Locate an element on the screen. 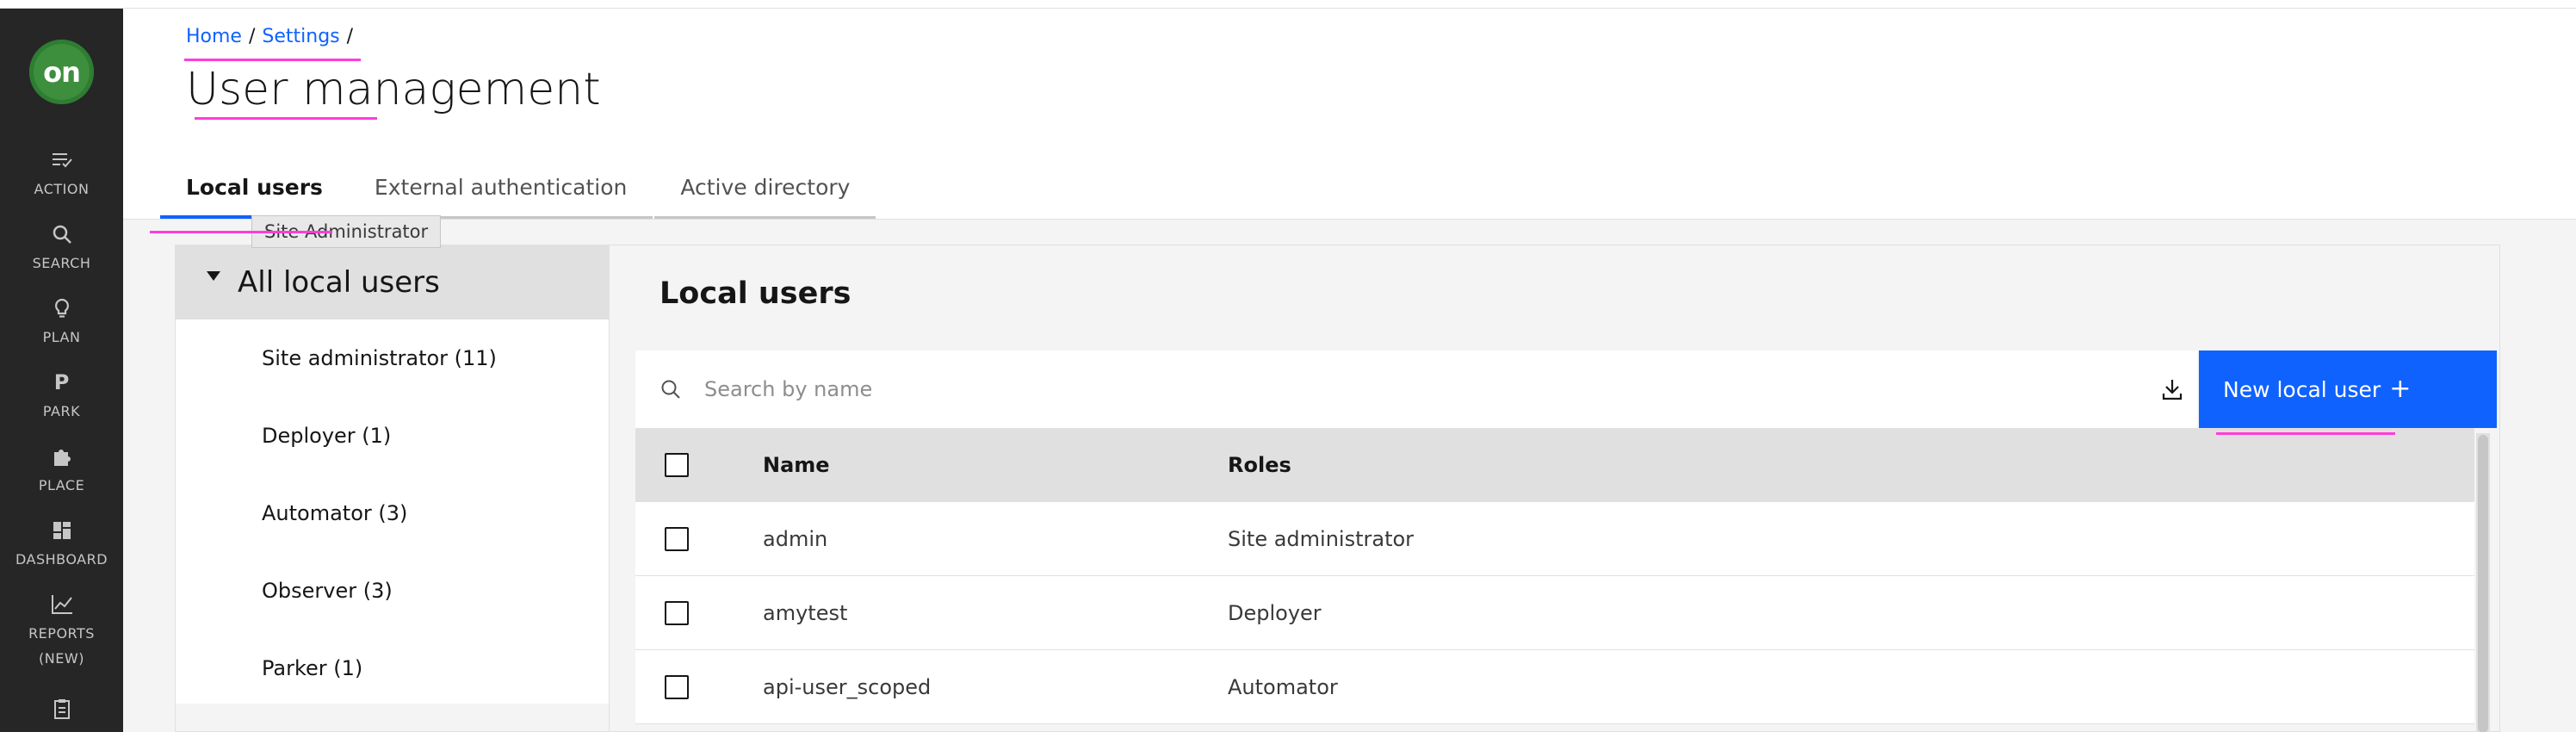 The width and height of the screenshot is (2576, 732). dashboard-icon is located at coordinates (62, 530).